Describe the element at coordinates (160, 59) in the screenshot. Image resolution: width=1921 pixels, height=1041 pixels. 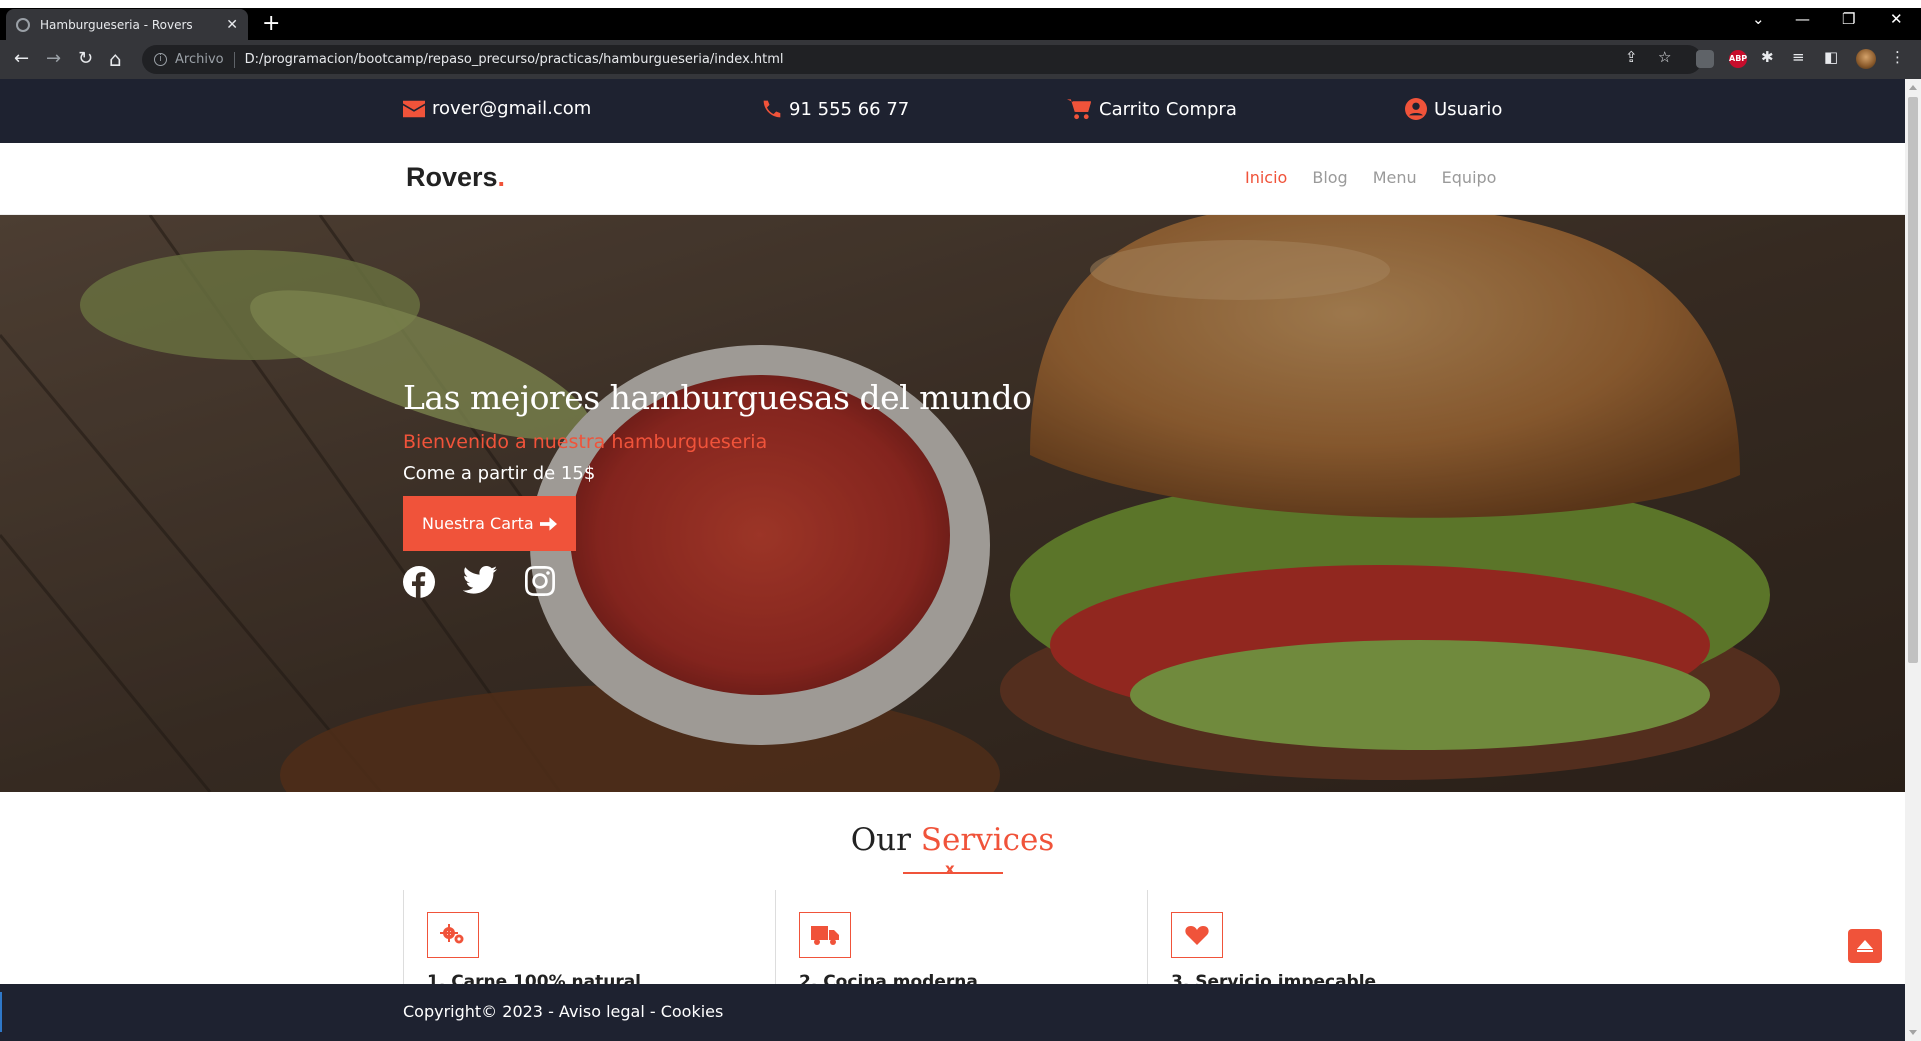
I see `info-icon: i` at that location.